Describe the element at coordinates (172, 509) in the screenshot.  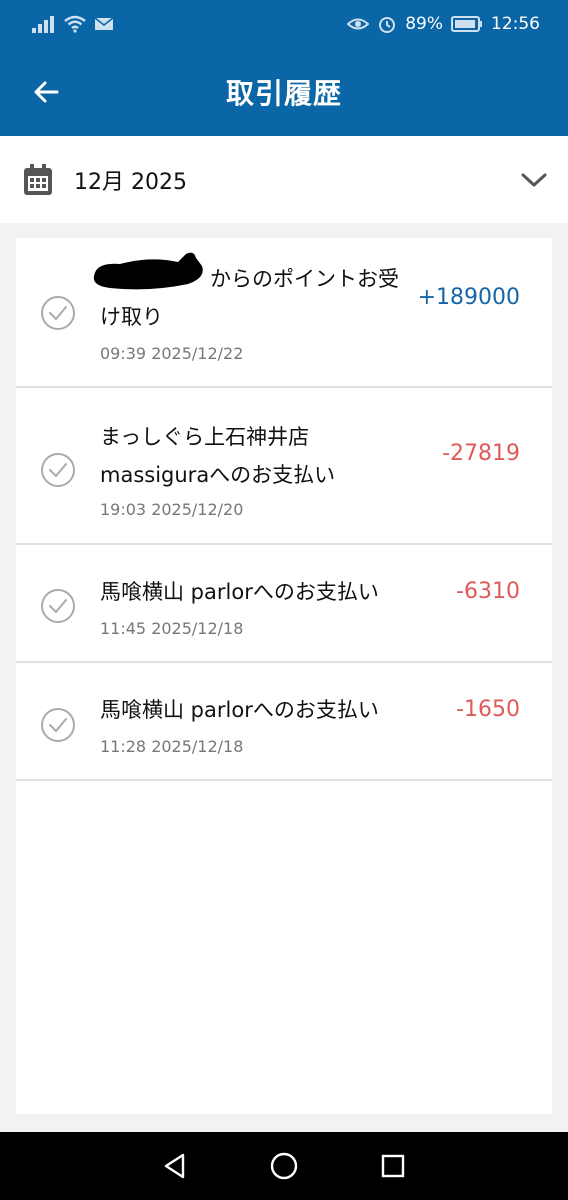
I see `transaction-time: 19:03 2025/12/20` at that location.